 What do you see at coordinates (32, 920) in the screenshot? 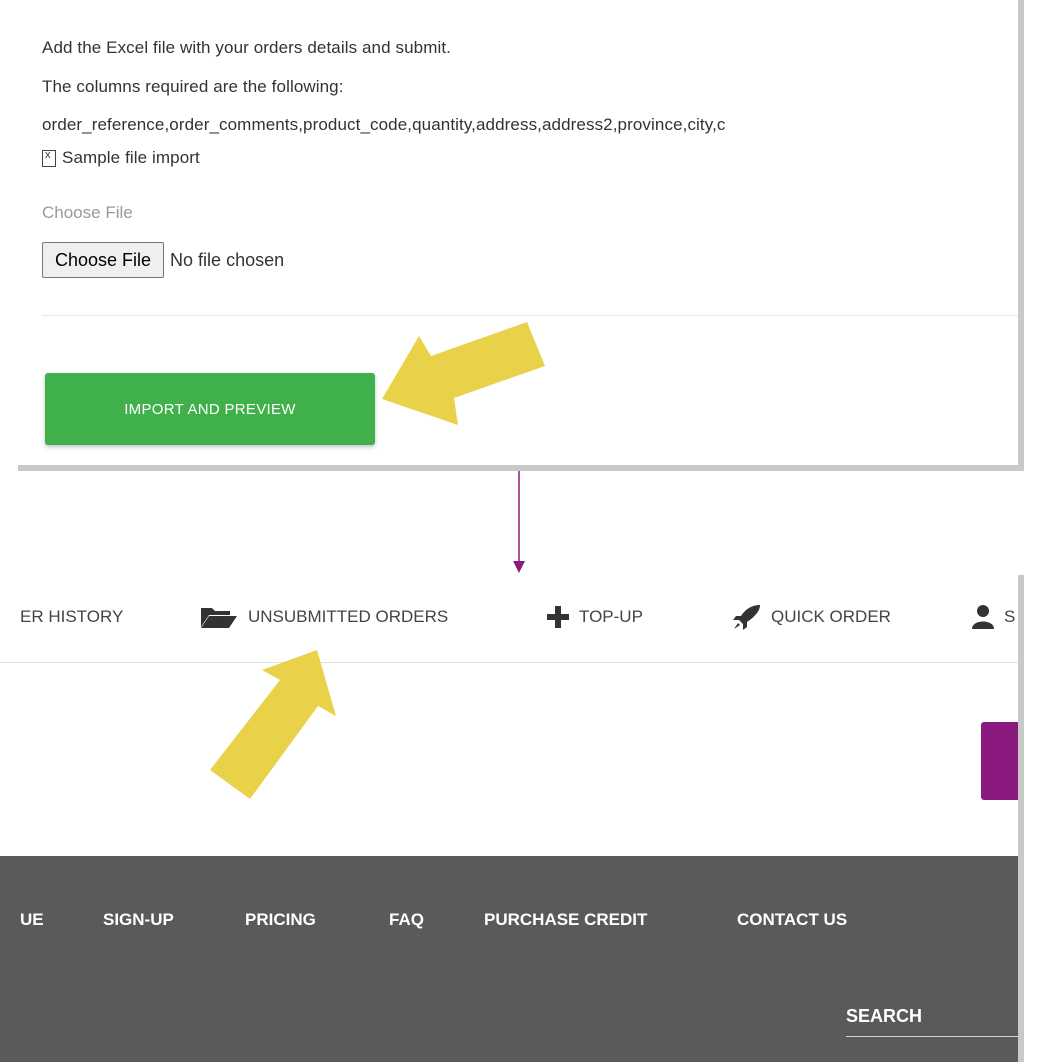
I see `footer-link: UE` at bounding box center [32, 920].